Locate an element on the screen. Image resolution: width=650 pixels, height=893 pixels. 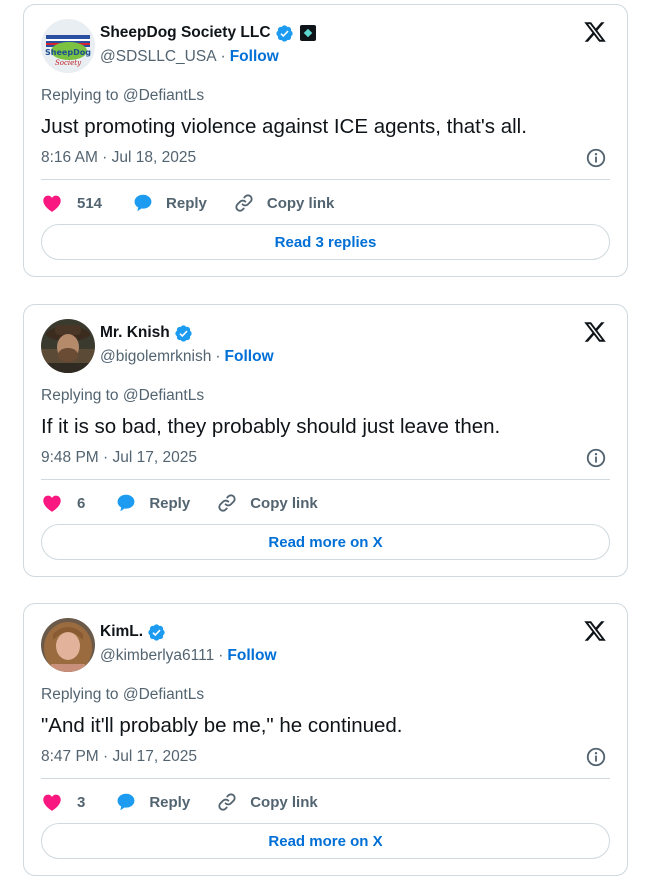
tweet-timestamp: 8:47 PM · Jul 17, 2025 is located at coordinates (119, 757).